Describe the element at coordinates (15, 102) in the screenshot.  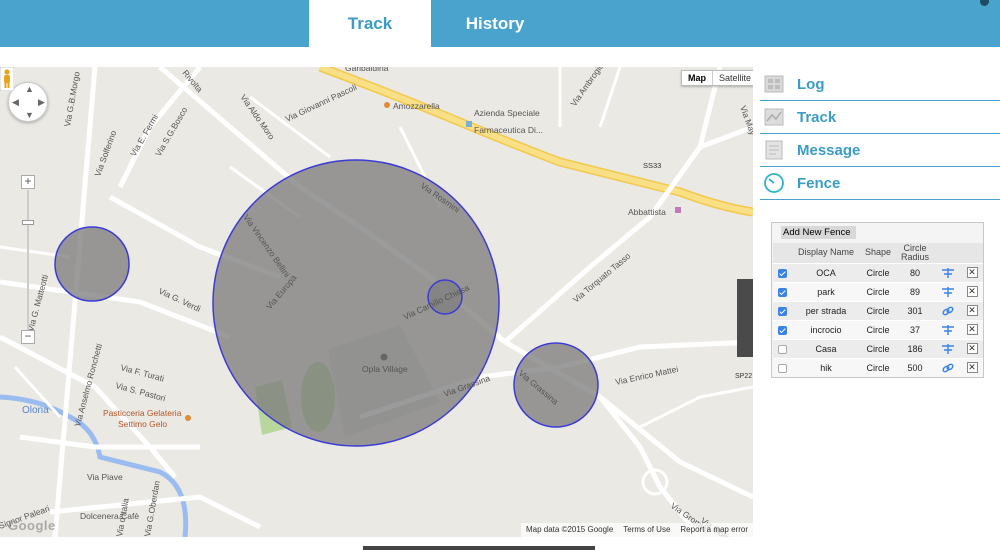
I see `pan-left-icon: ◀` at that location.